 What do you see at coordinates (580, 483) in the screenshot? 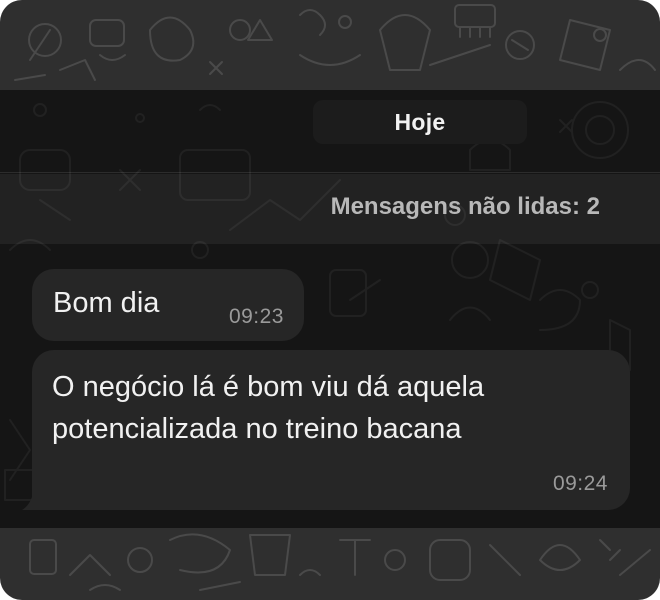
I see `message-timestamp: 09:24` at bounding box center [580, 483].